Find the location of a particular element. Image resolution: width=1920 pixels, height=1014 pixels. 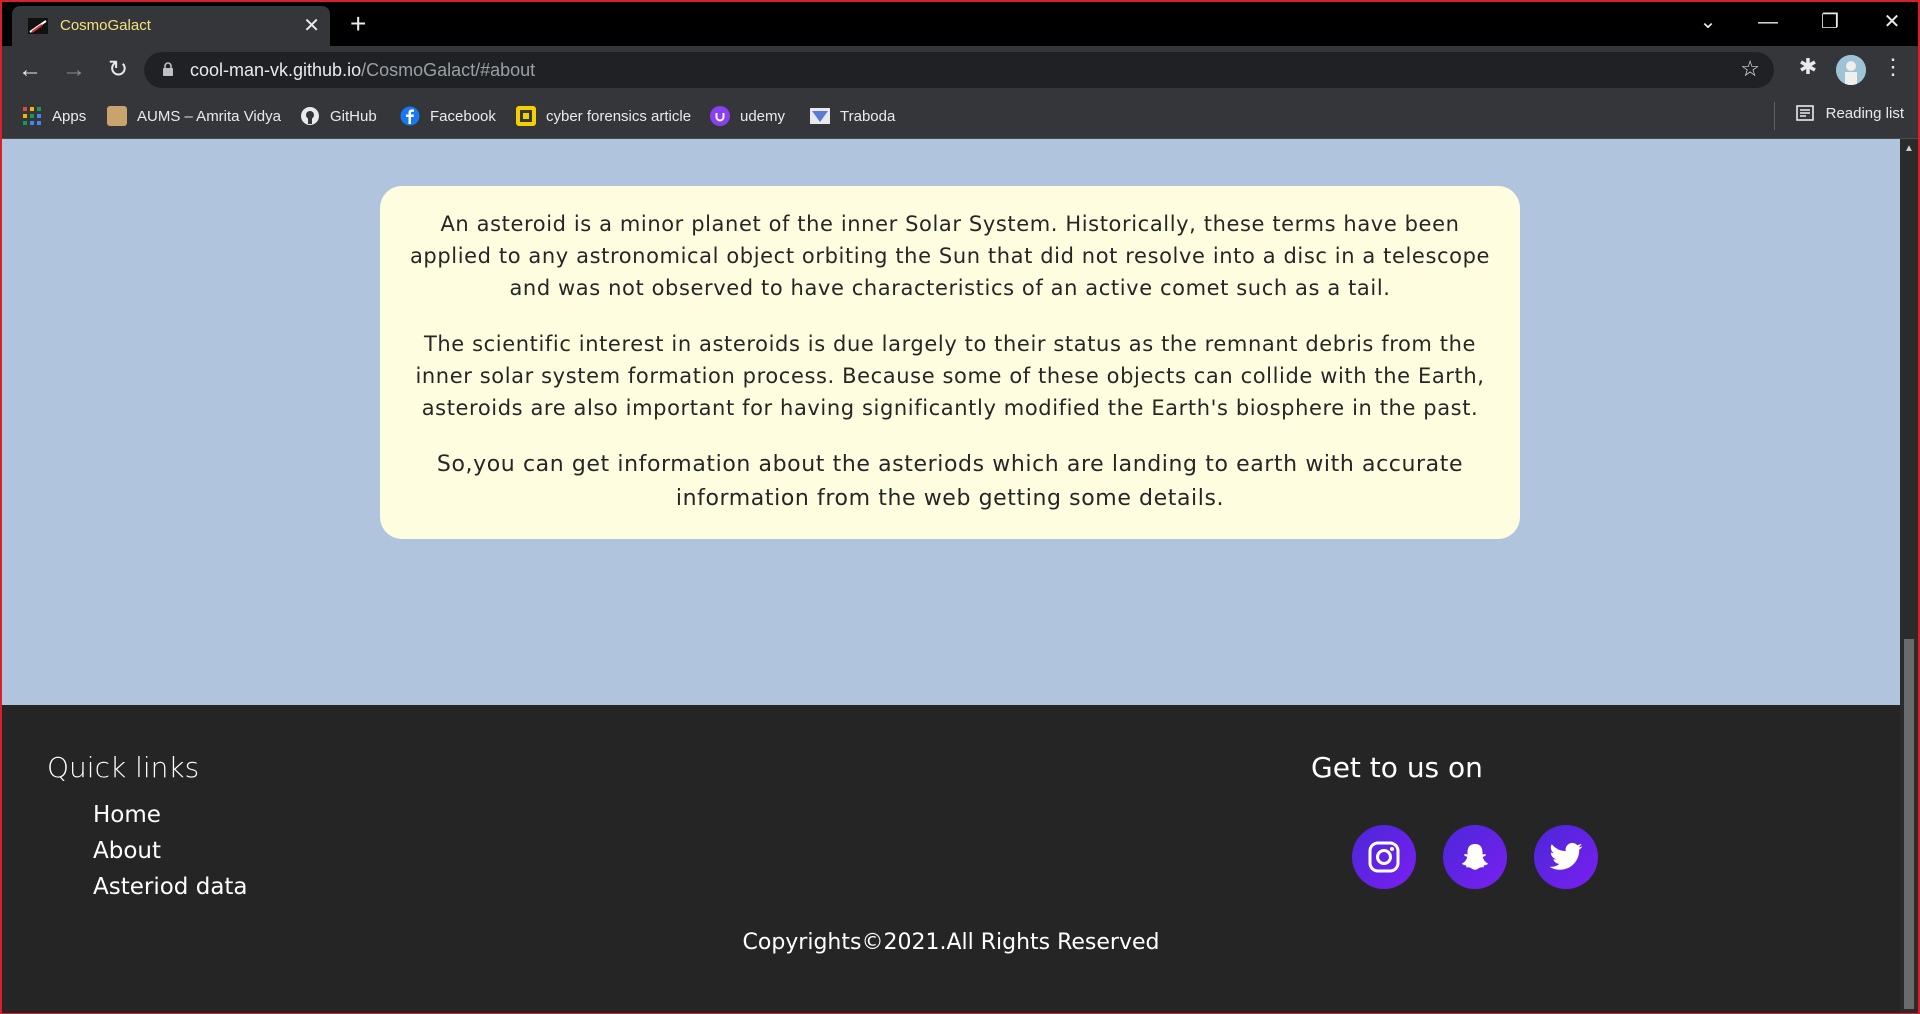

reading-list-icon is located at coordinates (1804, 113).